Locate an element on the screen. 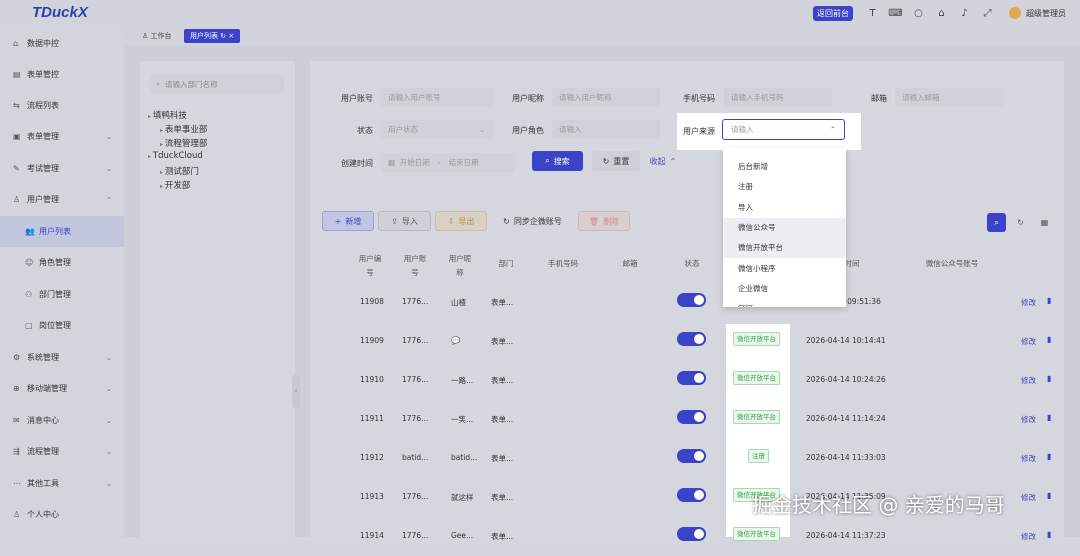 This screenshot has height=556, width=1080. columns-icon: ▦ is located at coordinates (1044, 222).